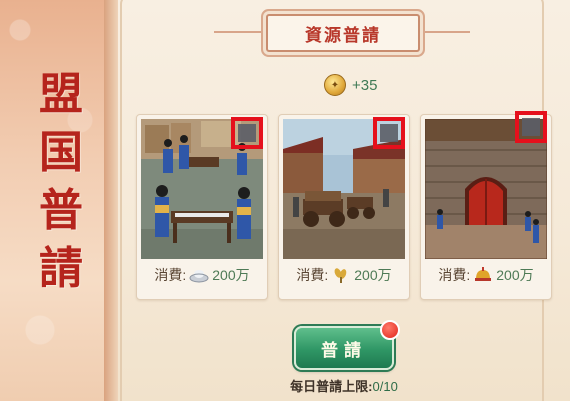 The width and height of the screenshot is (570, 401). What do you see at coordinates (238, 32) in the screenshot?
I see `title-ornament-left` at bounding box center [238, 32].